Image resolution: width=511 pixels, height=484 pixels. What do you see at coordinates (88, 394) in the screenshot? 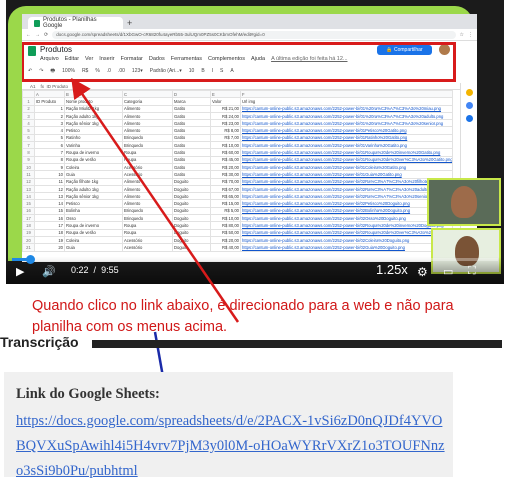
I see `link-label: Link do Google Sheets:` at bounding box center [88, 394].